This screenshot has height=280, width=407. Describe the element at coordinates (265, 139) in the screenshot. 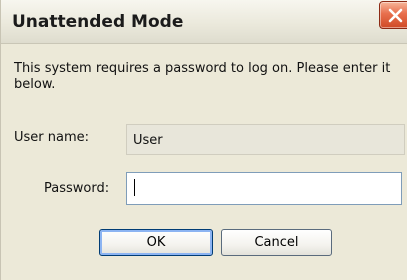

I see `username-field: User` at that location.